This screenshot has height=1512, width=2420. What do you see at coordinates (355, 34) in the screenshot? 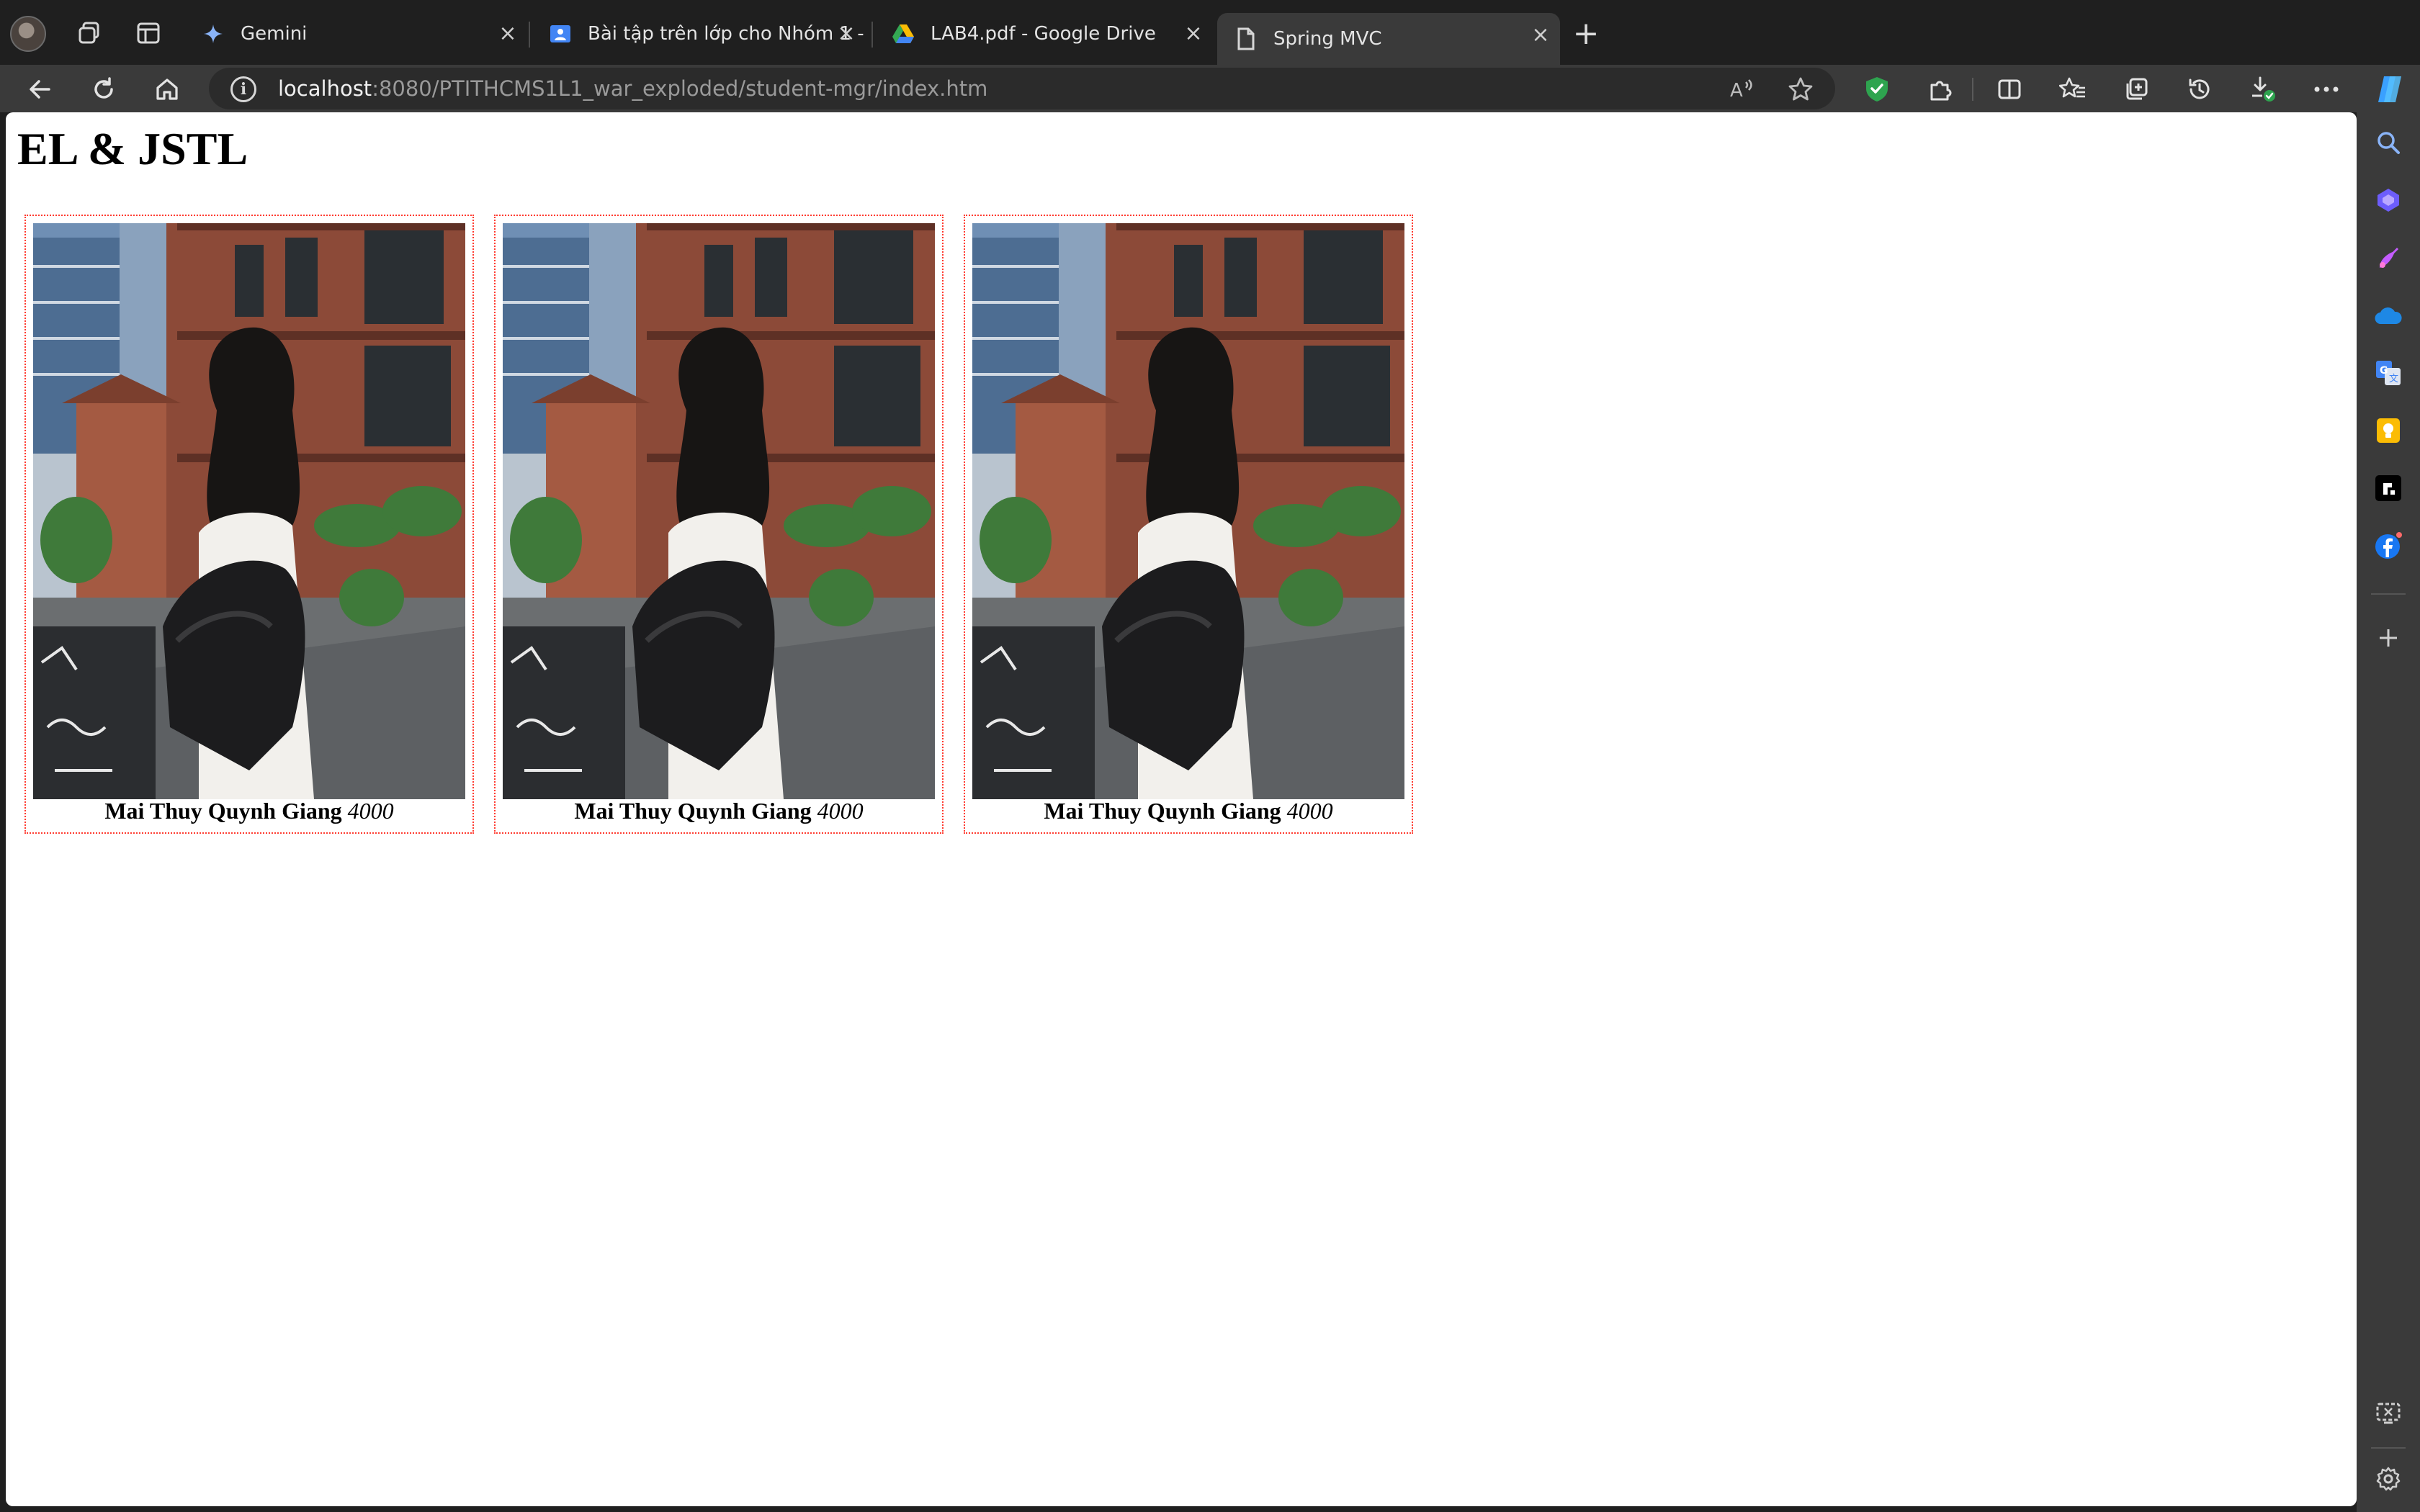
I see `tab-gemini: Gemini ×` at bounding box center [355, 34].